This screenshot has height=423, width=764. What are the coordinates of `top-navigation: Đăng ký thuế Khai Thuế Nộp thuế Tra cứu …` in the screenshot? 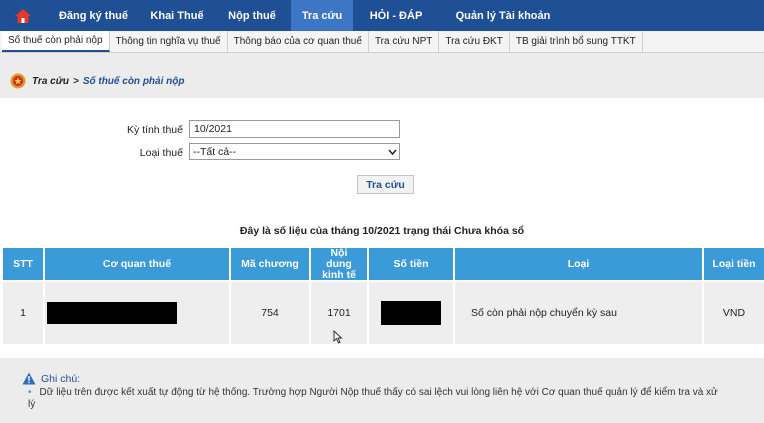 It's located at (382, 15).